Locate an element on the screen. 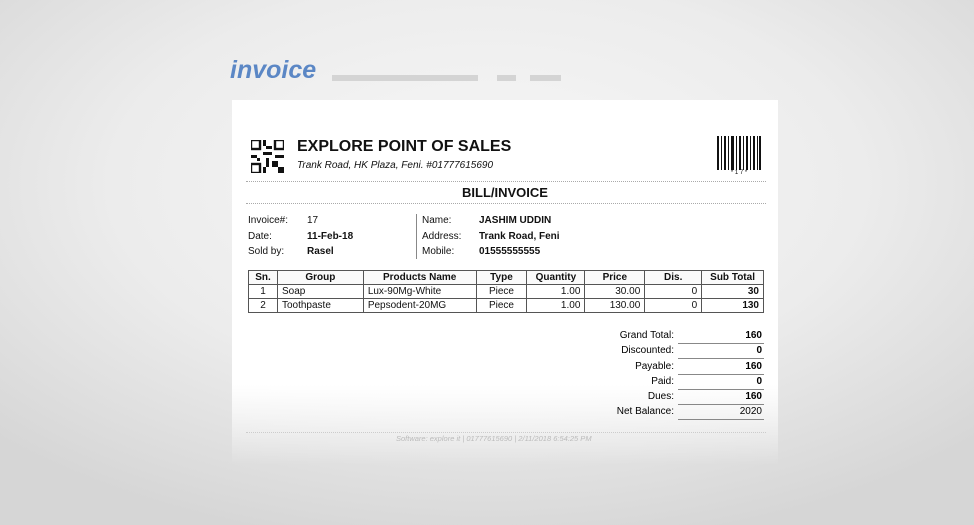 Image resolution: width=974 pixels, height=525 pixels. name-label: Name: is located at coordinates (437, 220).